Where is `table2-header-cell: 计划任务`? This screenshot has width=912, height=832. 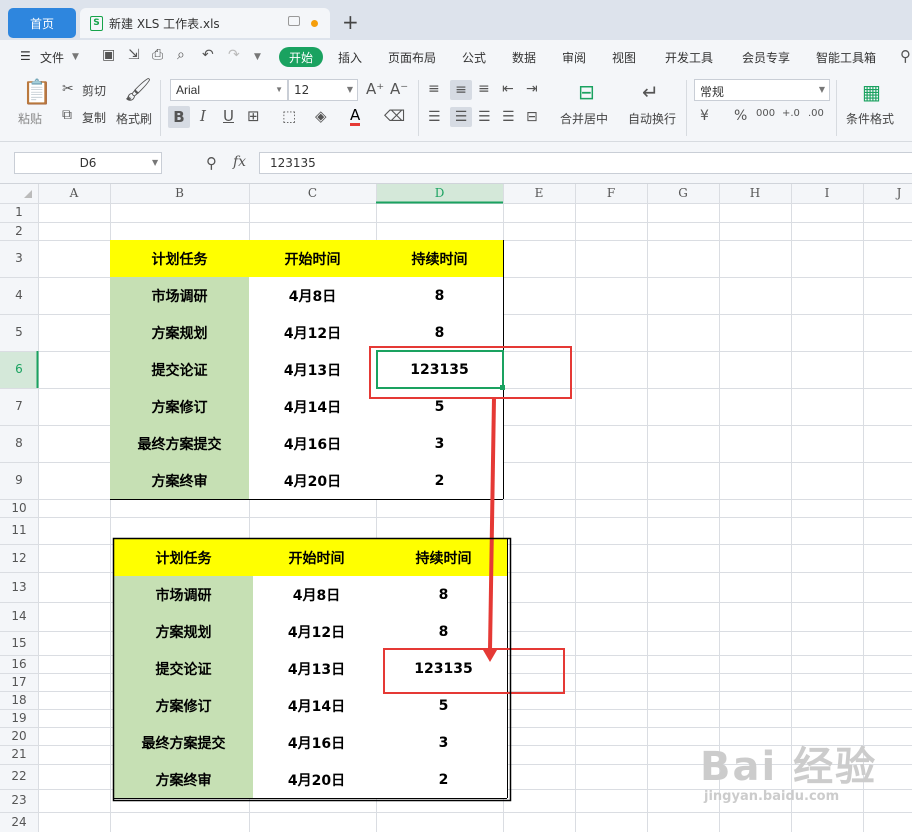
table2-header-cell: 计划任务 is located at coordinates (183, 557).